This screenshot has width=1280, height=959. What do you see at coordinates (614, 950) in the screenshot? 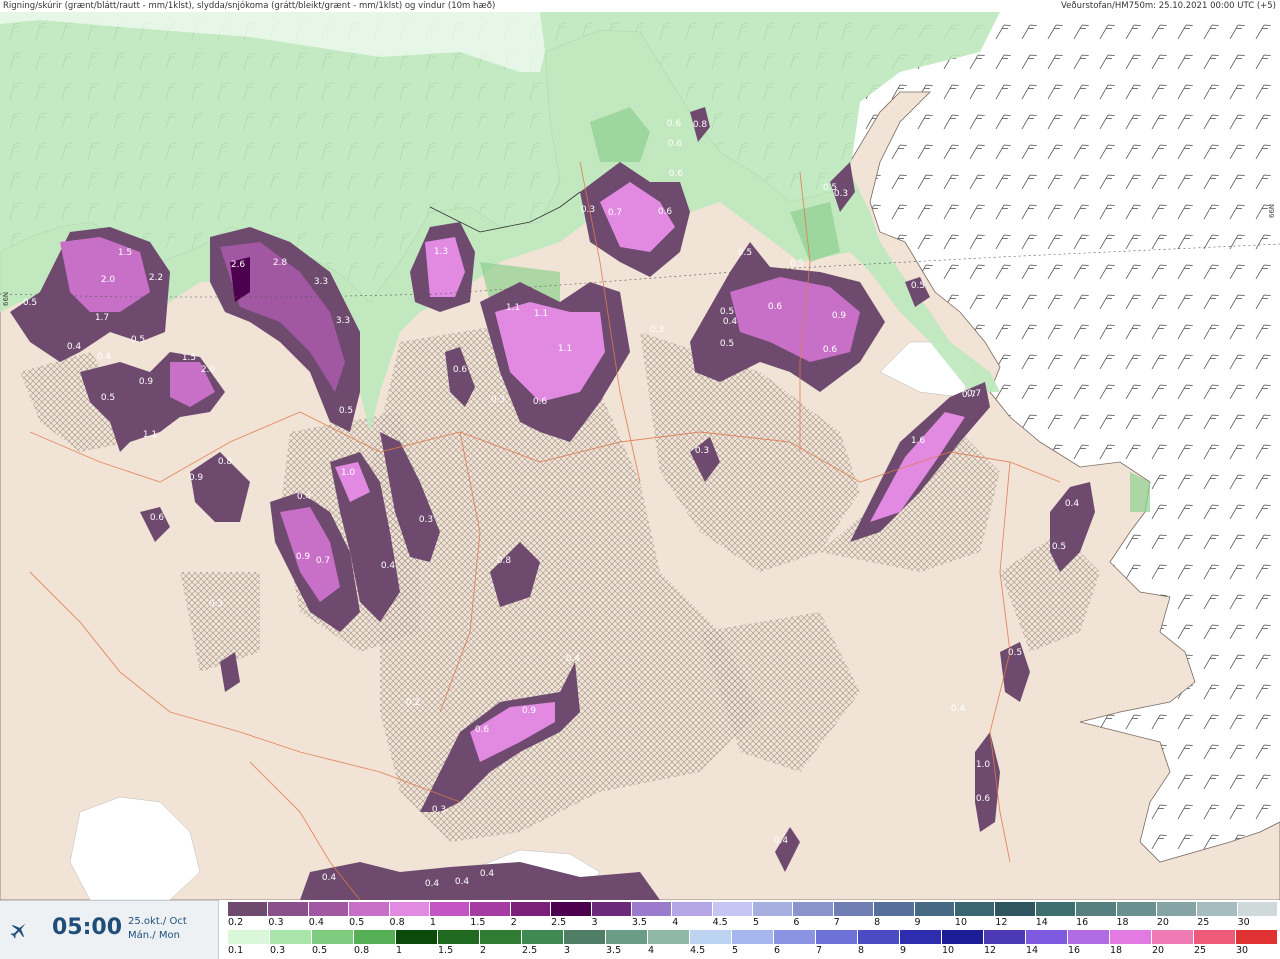
I see `legend-tick-label: 3.5` at bounding box center [614, 950].